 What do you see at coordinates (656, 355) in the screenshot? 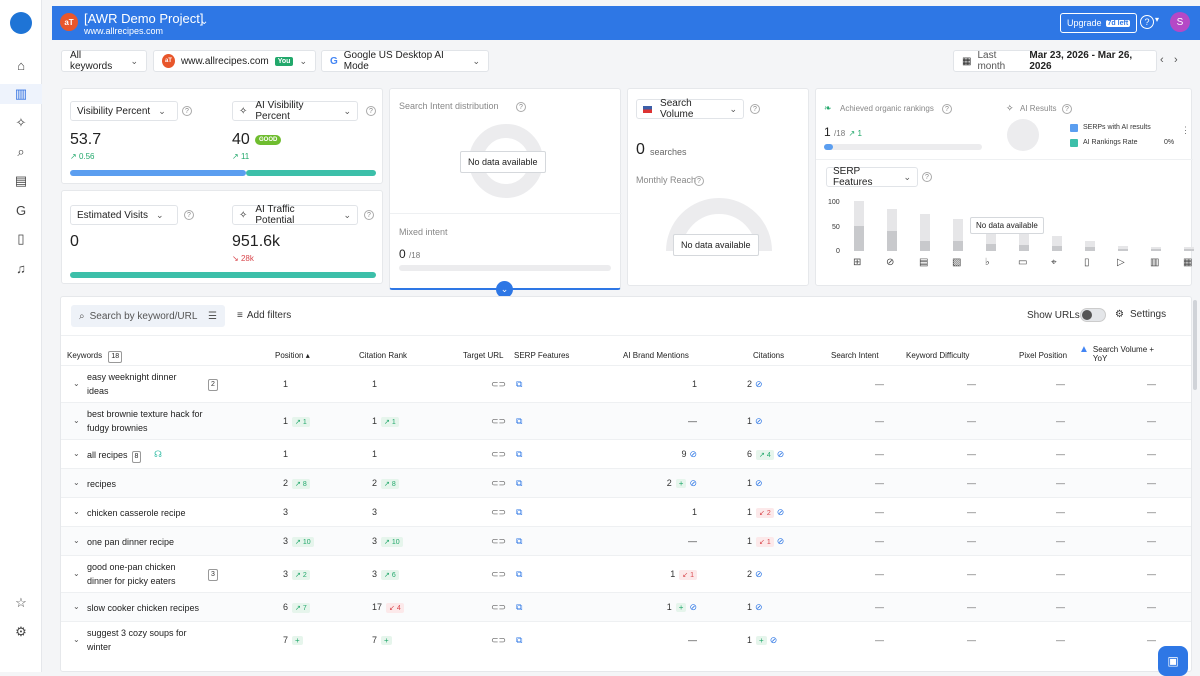
I see `col-ai-brand-mentions: AI Brand Mentions` at bounding box center [656, 355].